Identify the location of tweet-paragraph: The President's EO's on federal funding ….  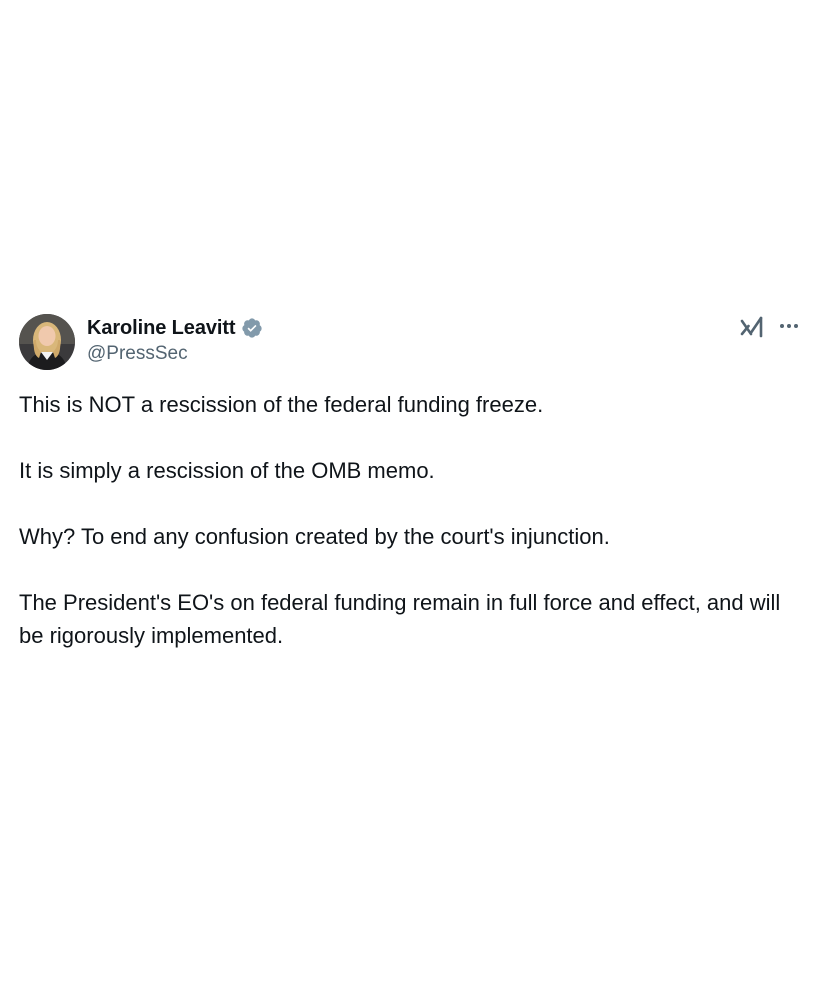
(400, 619).